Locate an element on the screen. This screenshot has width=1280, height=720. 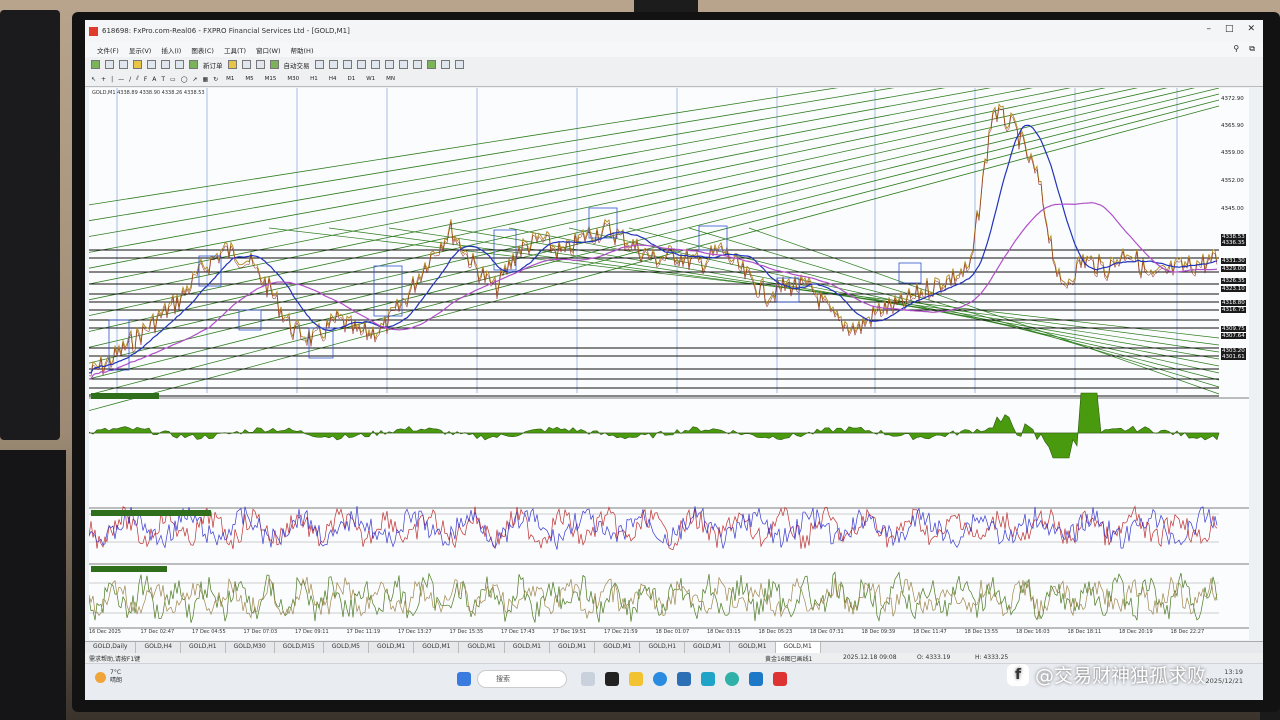
timeframe-mn: MN is located at coordinates (390, 79).